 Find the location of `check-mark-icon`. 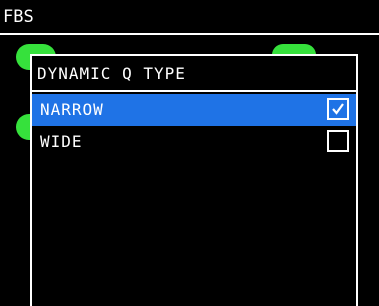

check-mark-icon is located at coordinates (338, 109).